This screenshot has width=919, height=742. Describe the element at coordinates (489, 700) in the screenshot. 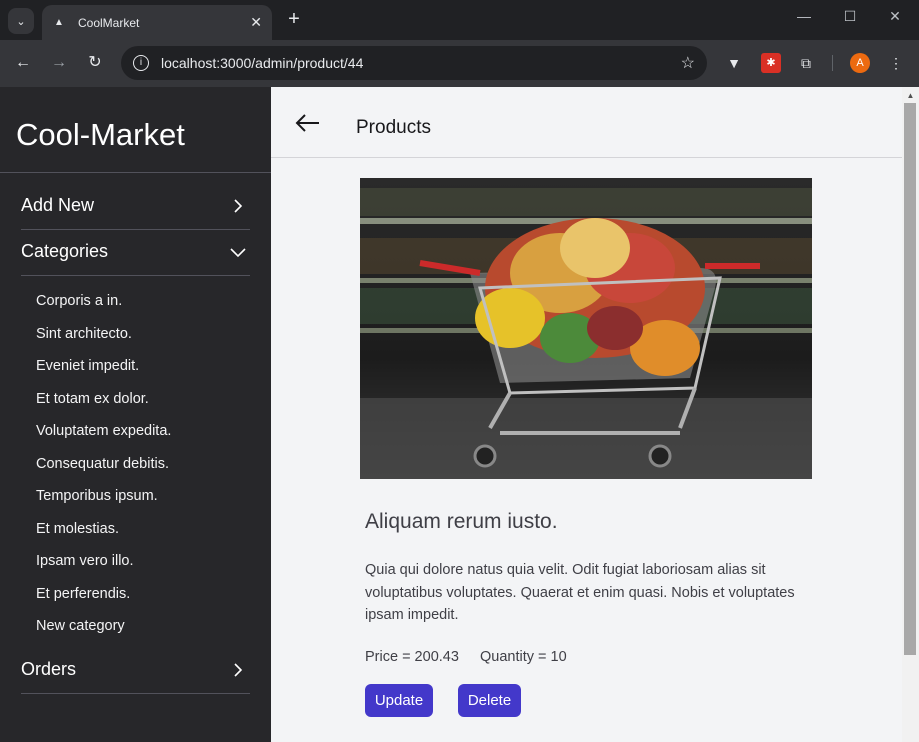

I see `delete-button: Delete` at that location.